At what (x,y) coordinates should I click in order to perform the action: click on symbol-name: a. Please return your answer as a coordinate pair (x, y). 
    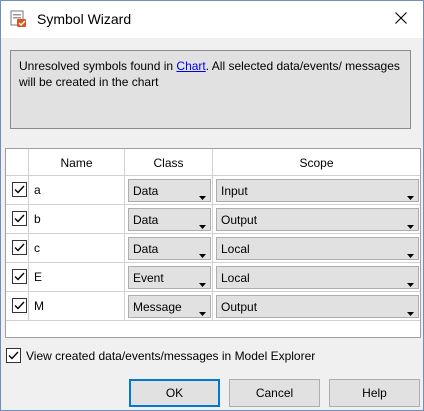
    Looking at the image, I should click on (37, 190).